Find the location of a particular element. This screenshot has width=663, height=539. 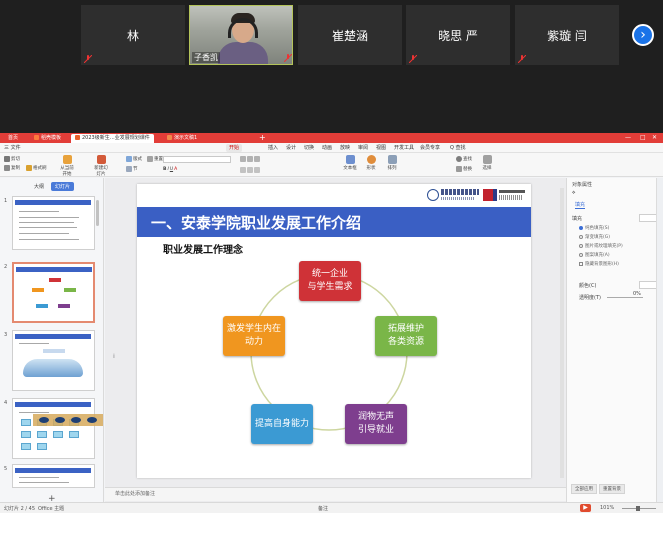

menu-view: 视图 is located at coordinates (381, 148).